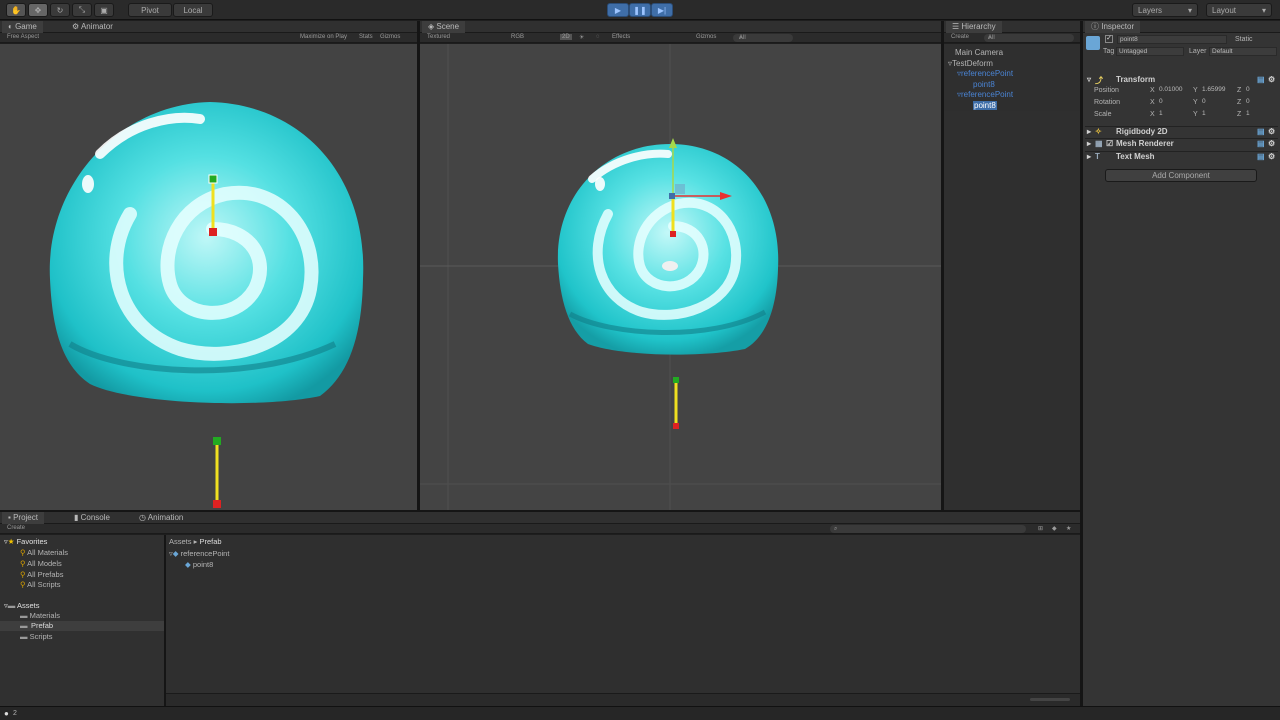 This screenshot has width=1280, height=720. Describe the element at coordinates (1012, 105) in the screenshot. I see `hierarchy-selection-row: point8` at that location.